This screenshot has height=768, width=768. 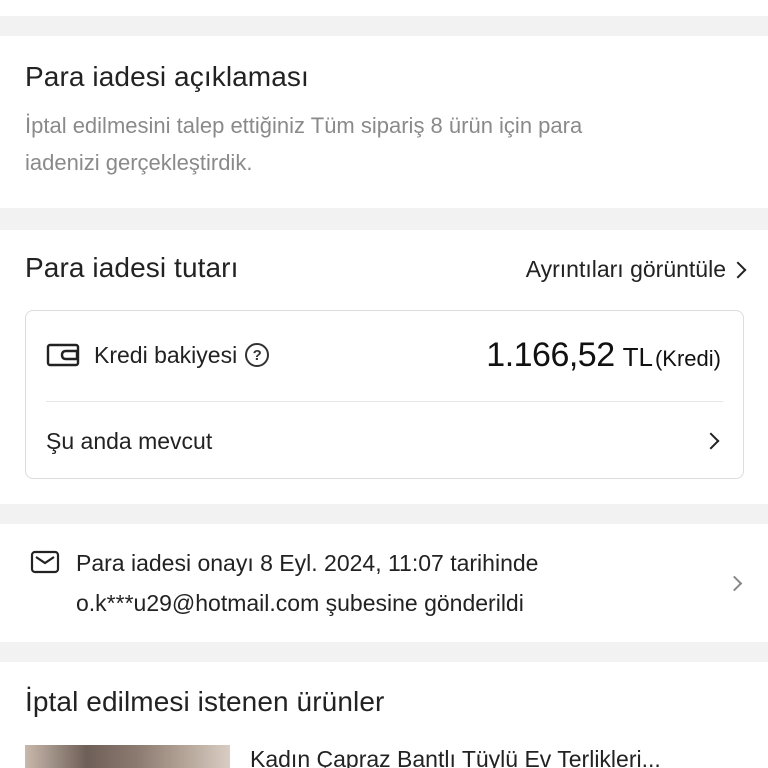 I want to click on help-circle-icon: ?, so click(x=257, y=355).